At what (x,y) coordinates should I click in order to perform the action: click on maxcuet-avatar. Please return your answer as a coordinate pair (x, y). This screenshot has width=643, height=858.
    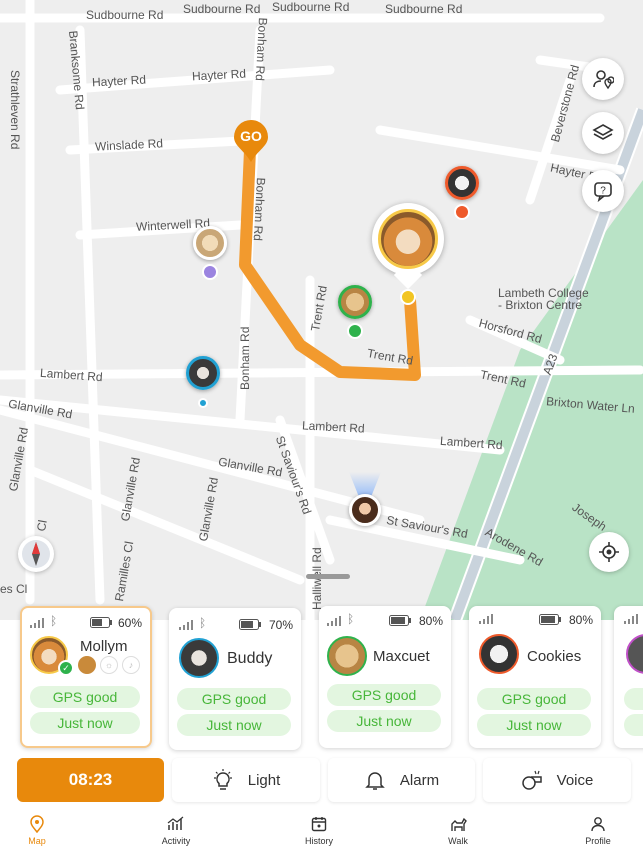
    Looking at the image, I should click on (347, 656).